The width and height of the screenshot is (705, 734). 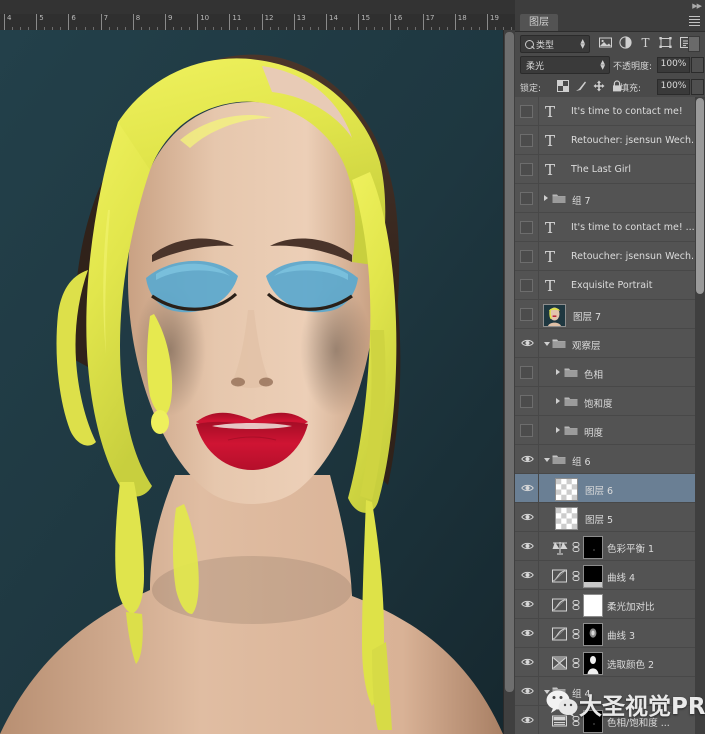 I want to click on horizontal-ruler: 4 5 6 7 8 9 10 11 12 13 14 15 16 17 18 19, so click(x=257, y=22).